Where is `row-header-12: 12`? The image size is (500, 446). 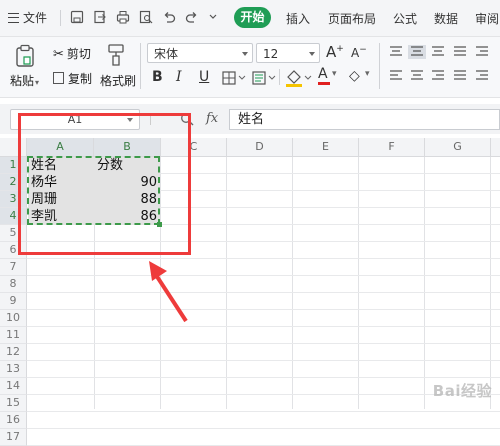 row-header-12: 12 is located at coordinates (13, 352).